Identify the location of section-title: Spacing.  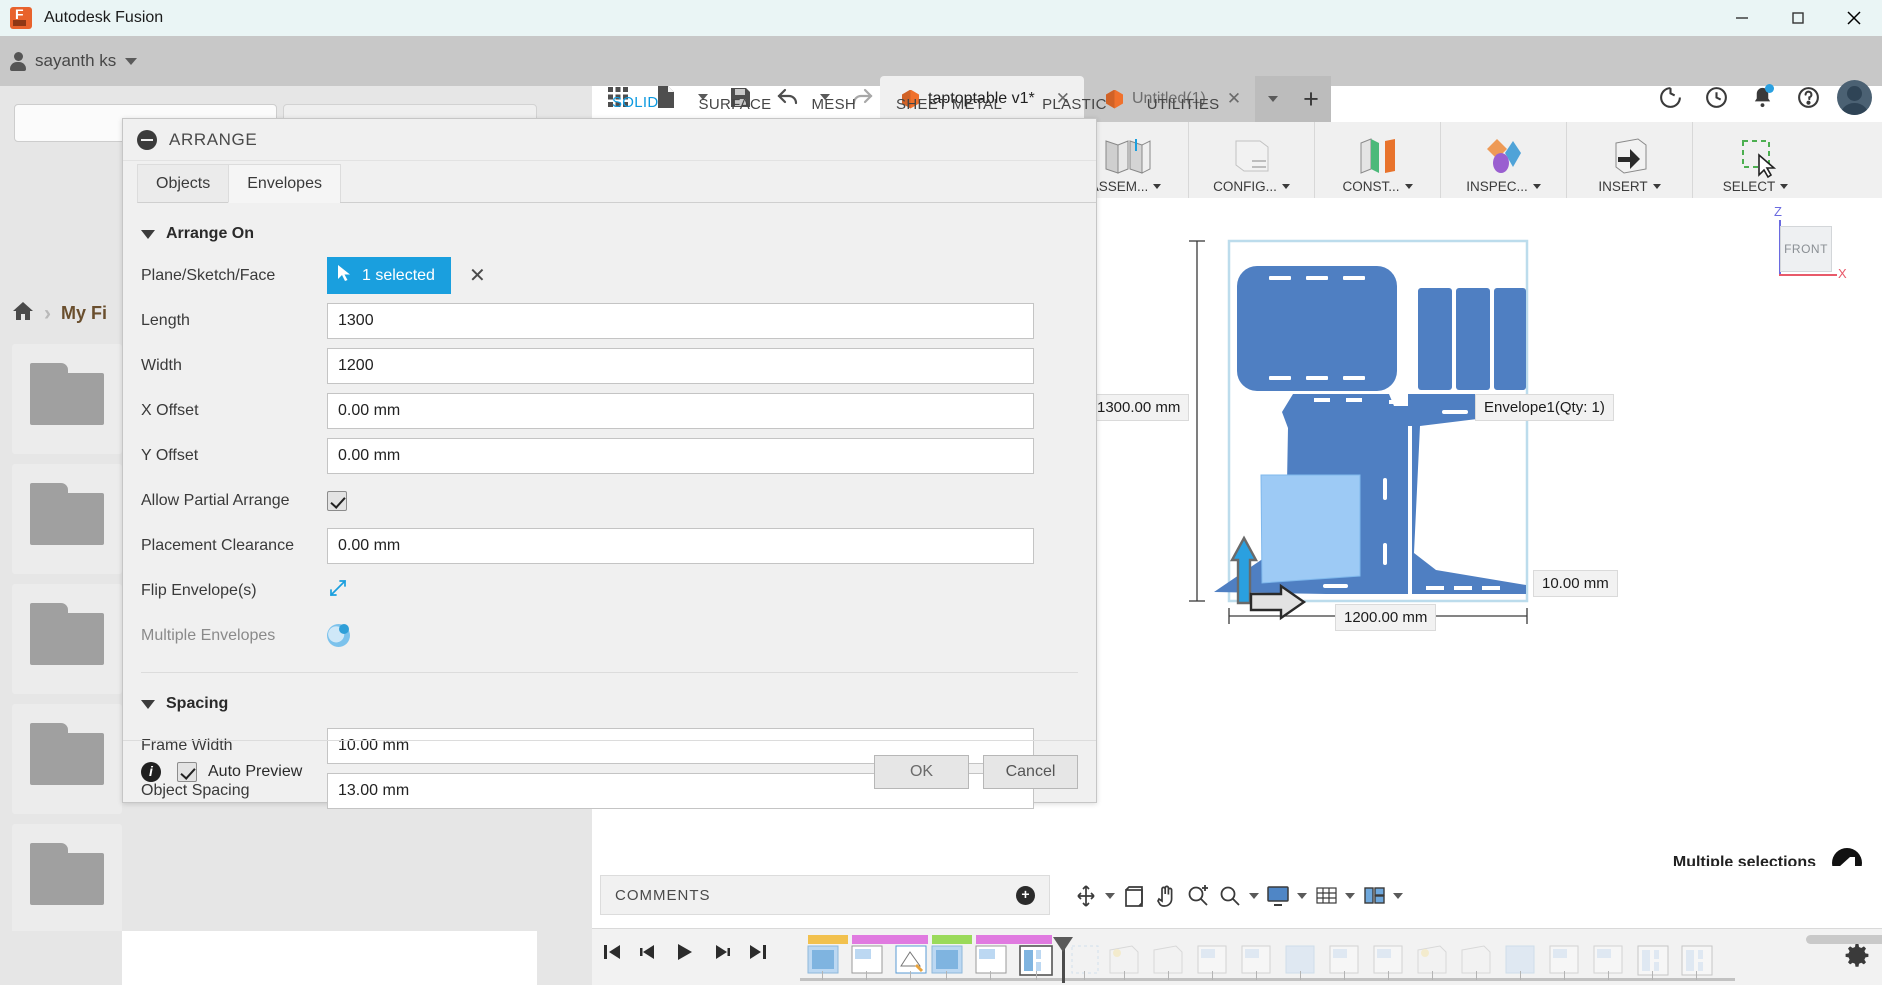
(197, 703).